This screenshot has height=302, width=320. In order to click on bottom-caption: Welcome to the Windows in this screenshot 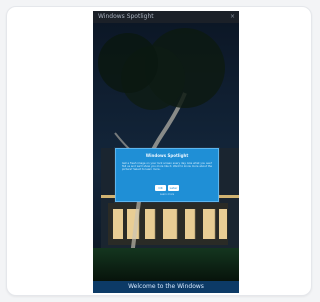, I will do `click(166, 286)`.